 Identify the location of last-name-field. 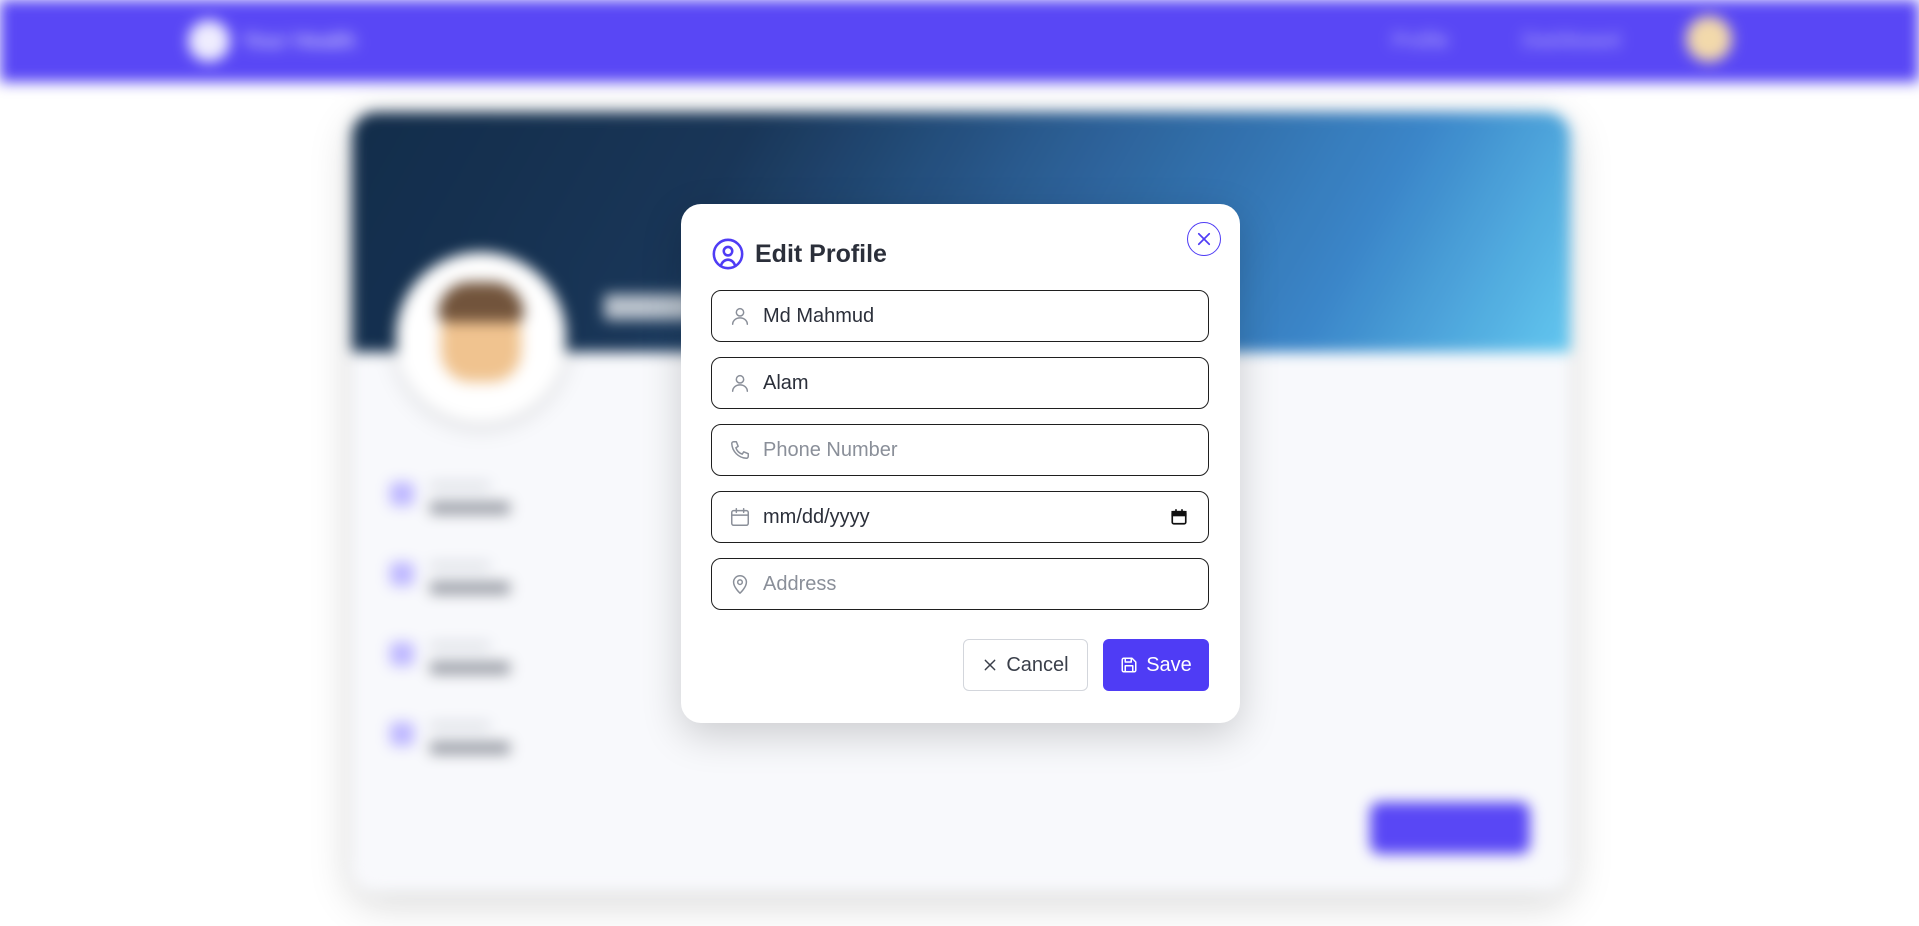
(960, 383).